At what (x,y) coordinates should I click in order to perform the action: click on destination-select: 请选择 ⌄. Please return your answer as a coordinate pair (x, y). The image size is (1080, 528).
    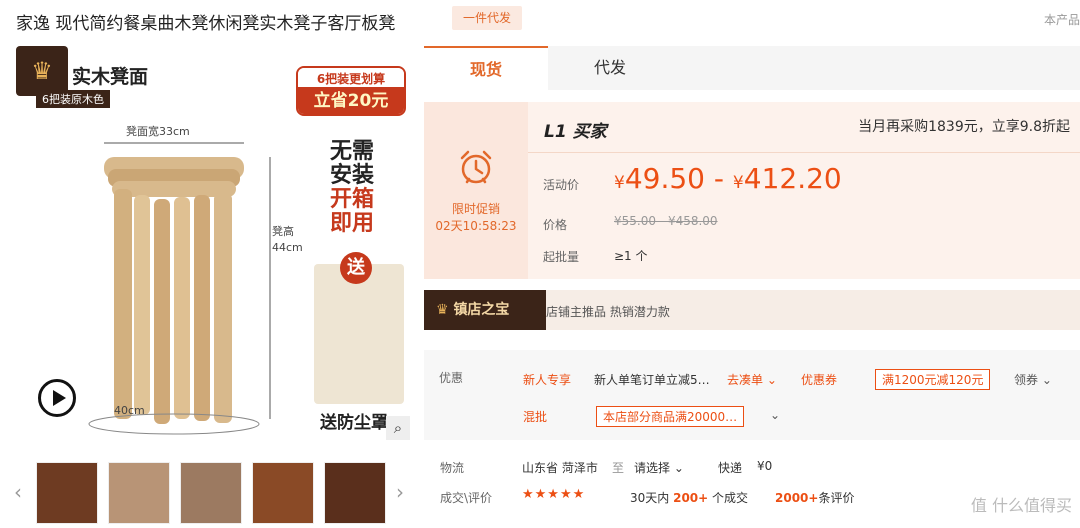
    Looking at the image, I should click on (659, 467).